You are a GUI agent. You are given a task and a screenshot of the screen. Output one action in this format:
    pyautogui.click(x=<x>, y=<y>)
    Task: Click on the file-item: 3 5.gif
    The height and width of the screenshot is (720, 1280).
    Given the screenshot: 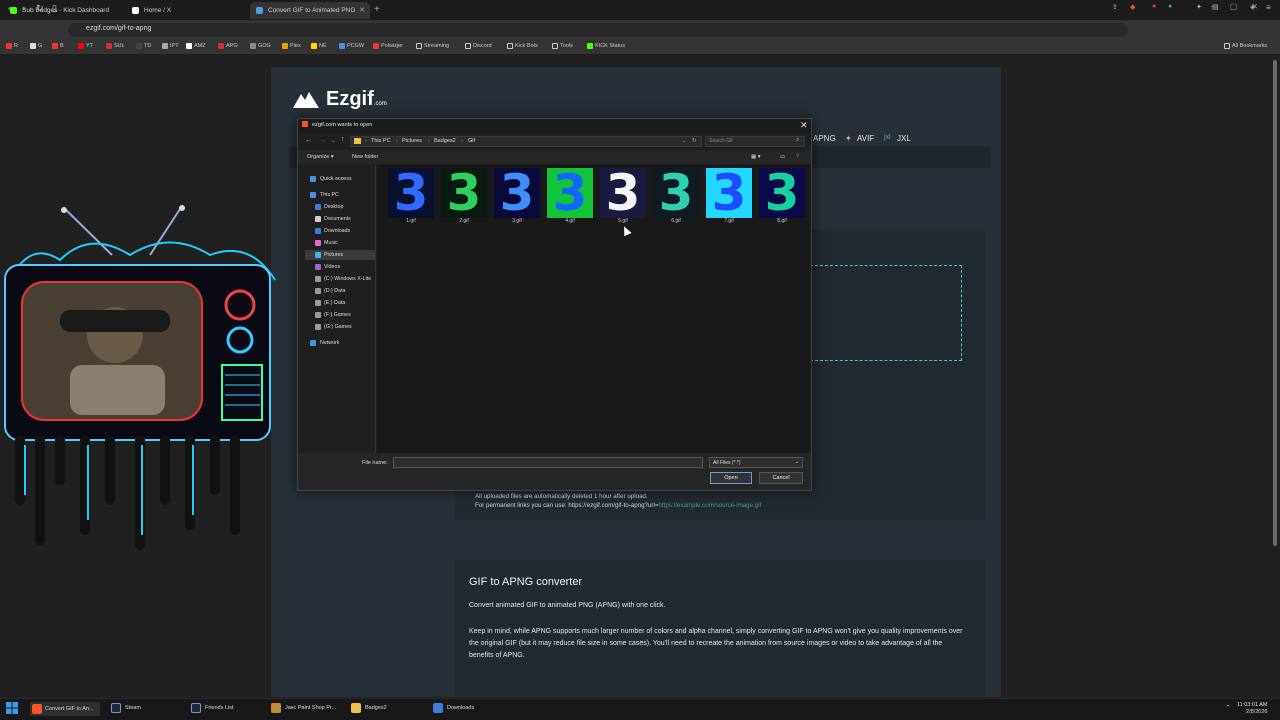 What is the action you would take?
    pyautogui.click(x=623, y=198)
    